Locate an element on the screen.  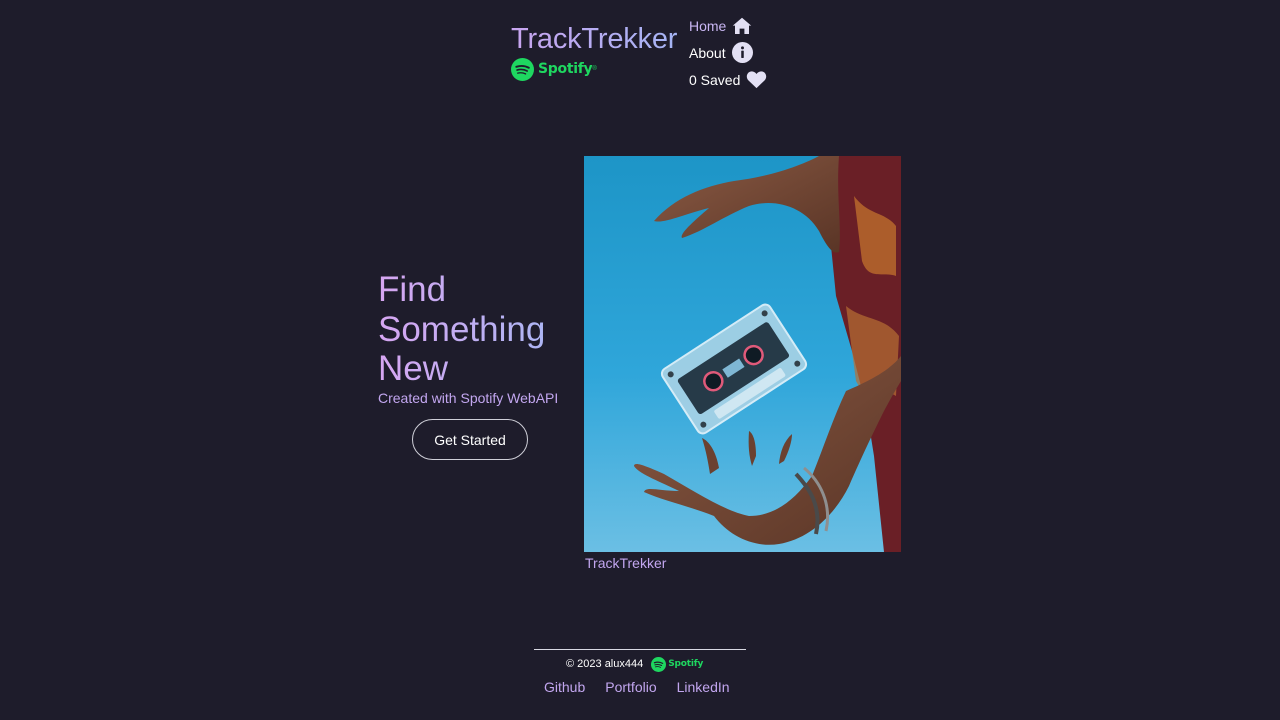
hero-title-line: Find is located at coordinates (412, 289).